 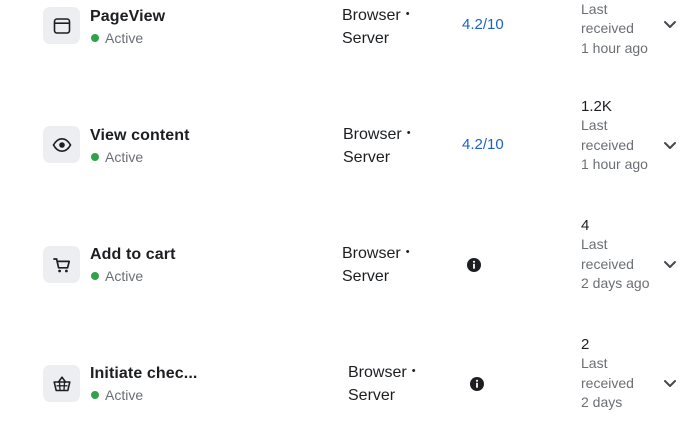 What do you see at coordinates (615, 282) in the screenshot?
I see `last-received-time: 2 days ago` at bounding box center [615, 282].